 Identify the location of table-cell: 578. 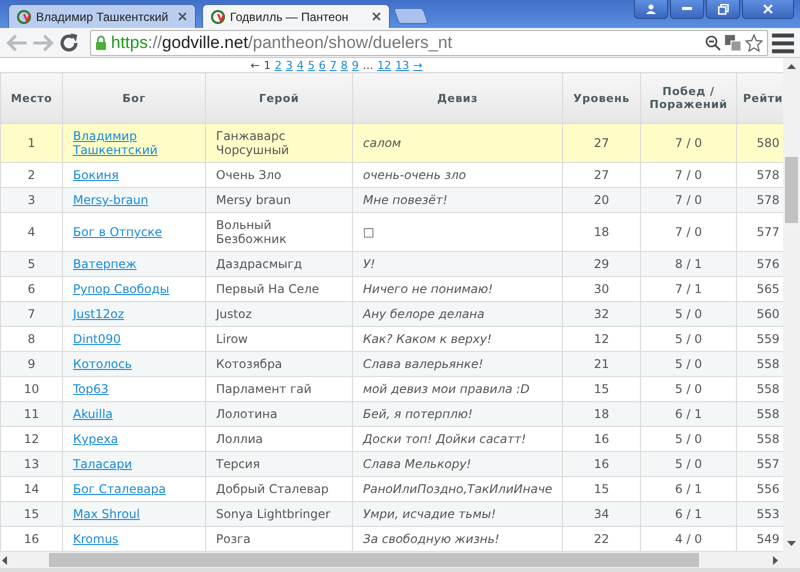
(759, 200).